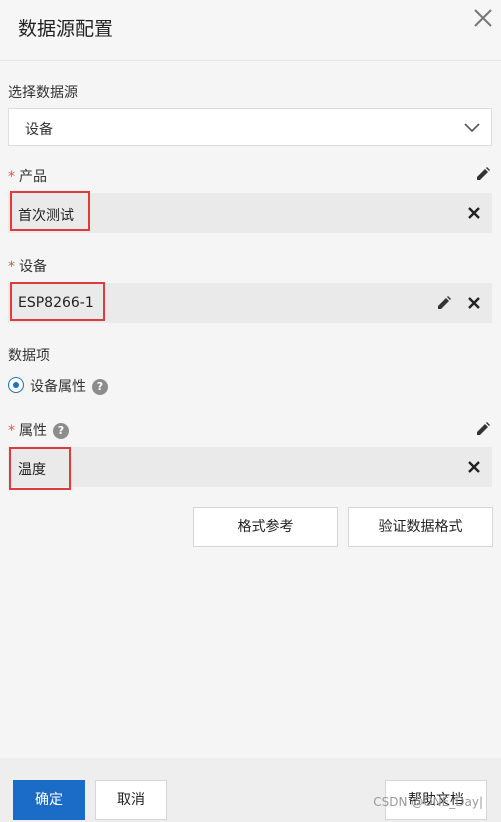  What do you see at coordinates (58, 387) in the screenshot?
I see `radio-option-label: 设备属性` at bounding box center [58, 387].